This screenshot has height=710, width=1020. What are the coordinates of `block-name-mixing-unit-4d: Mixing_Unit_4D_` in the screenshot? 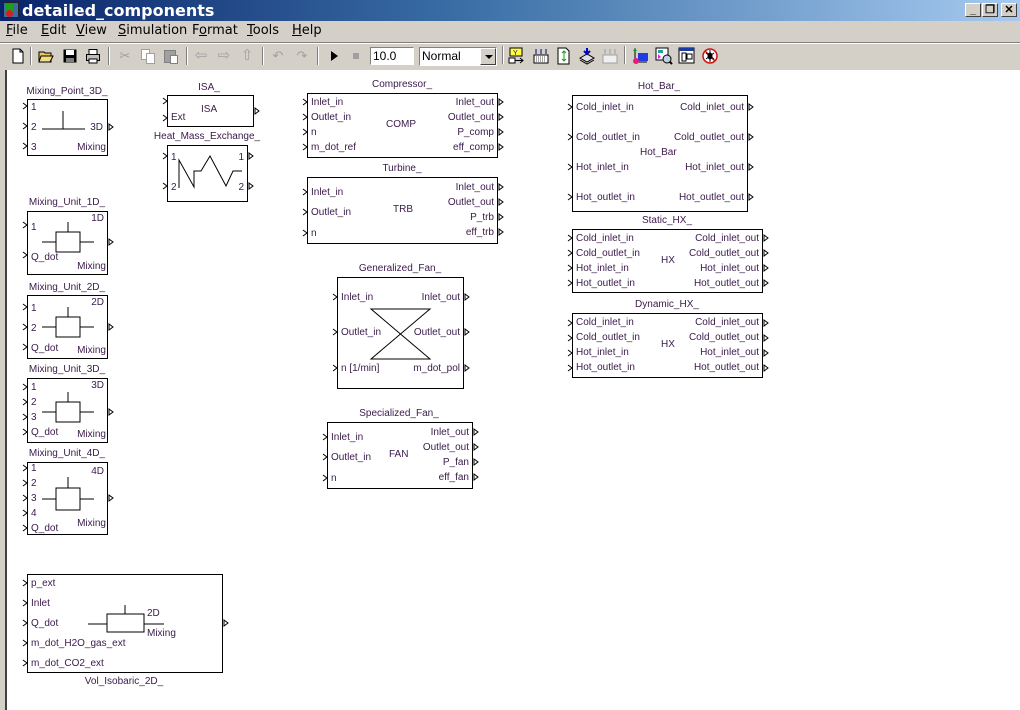 It's located at (67, 453).